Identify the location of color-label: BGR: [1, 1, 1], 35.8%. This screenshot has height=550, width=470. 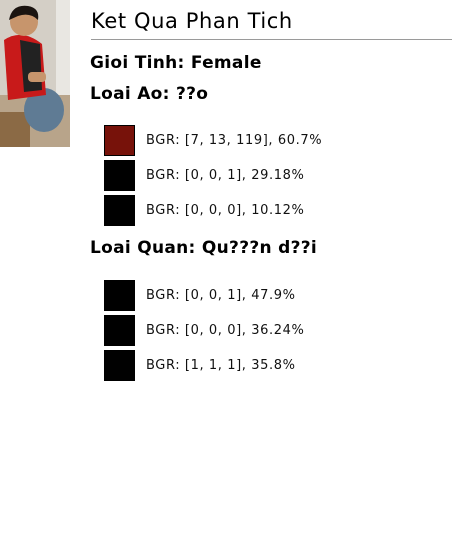
(221, 365).